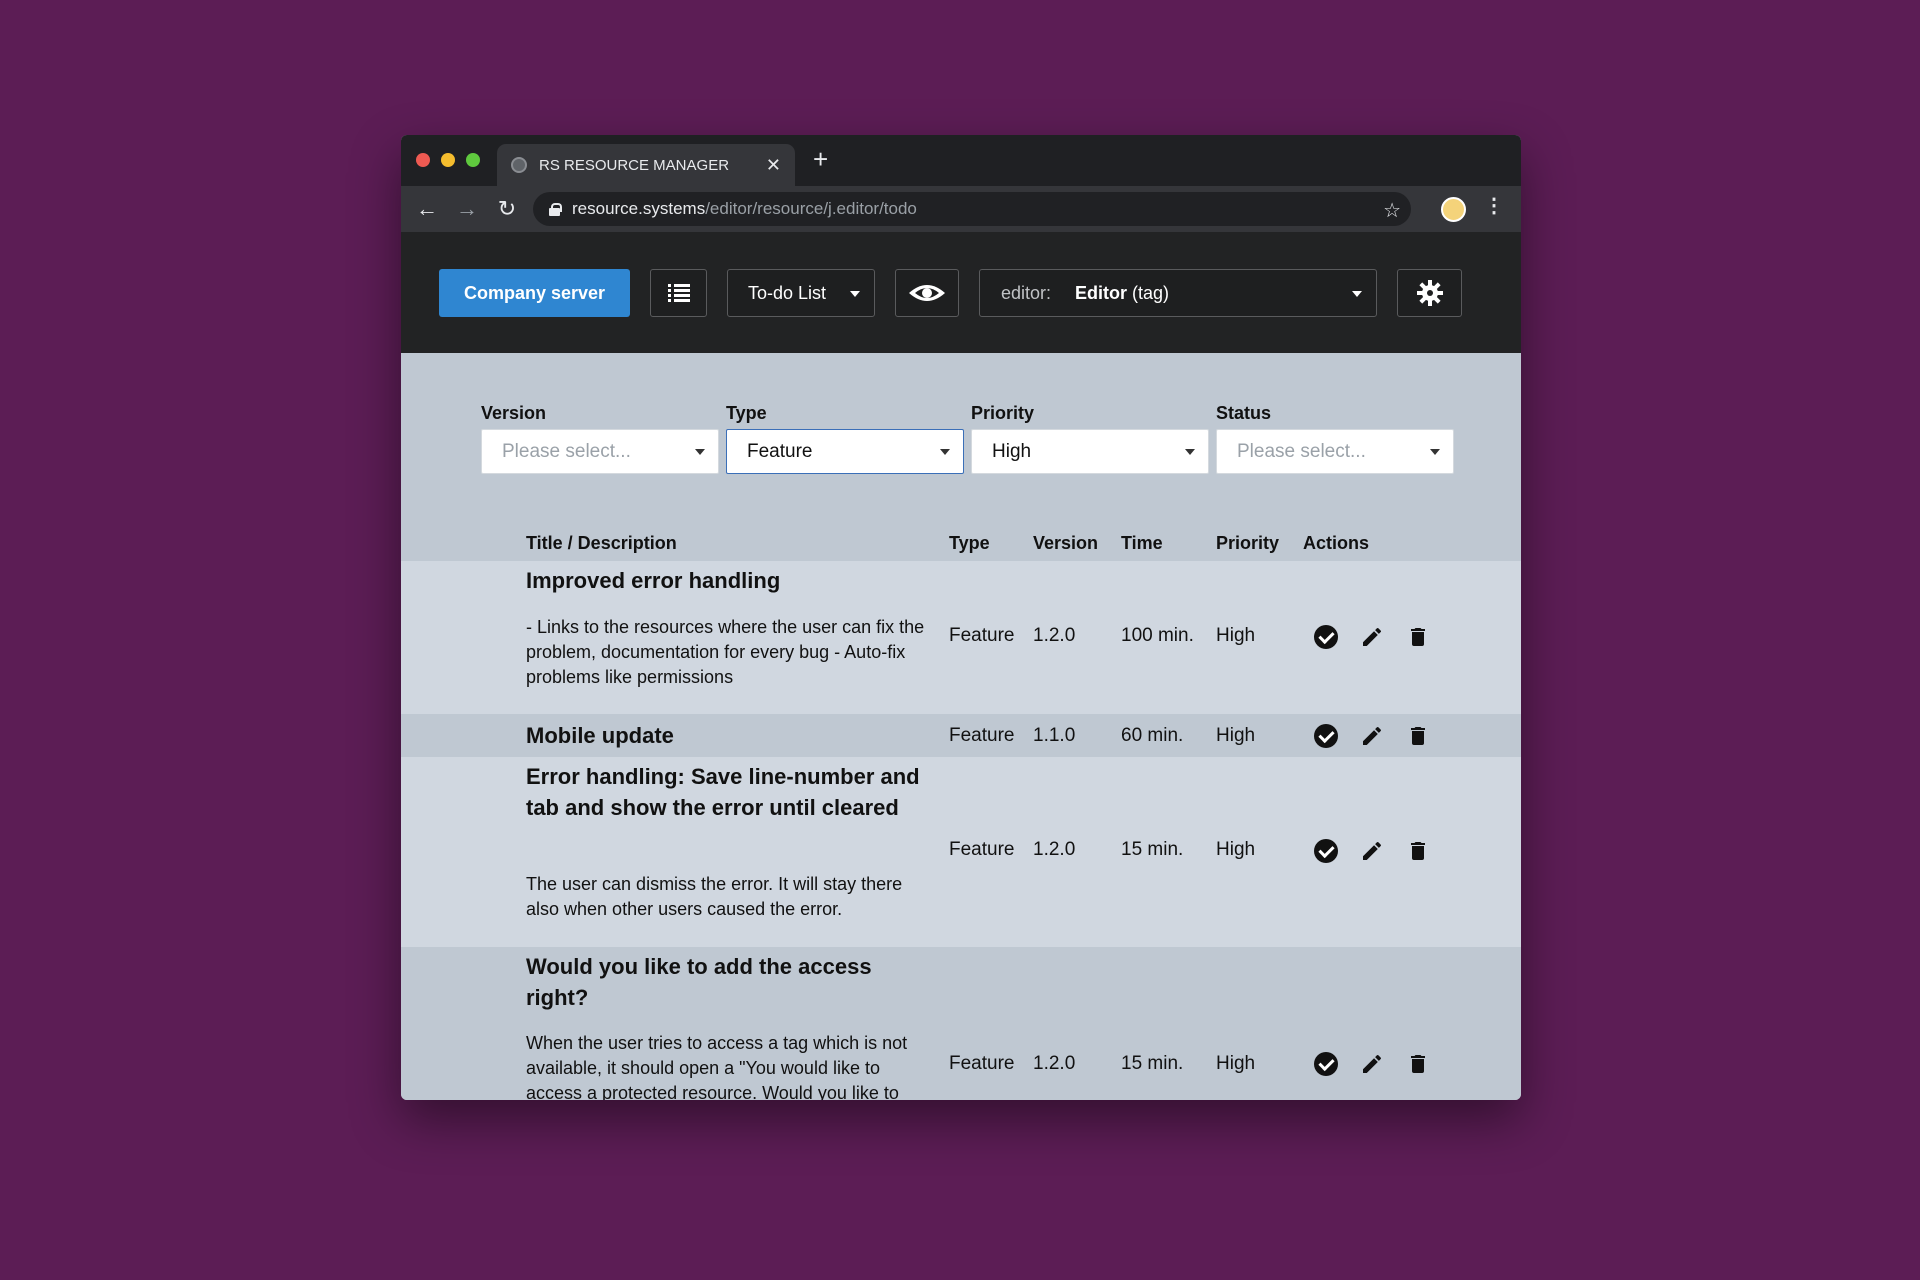 The height and width of the screenshot is (1280, 1920). What do you see at coordinates (1244, 413) in the screenshot?
I see `filter-label: Status` at bounding box center [1244, 413].